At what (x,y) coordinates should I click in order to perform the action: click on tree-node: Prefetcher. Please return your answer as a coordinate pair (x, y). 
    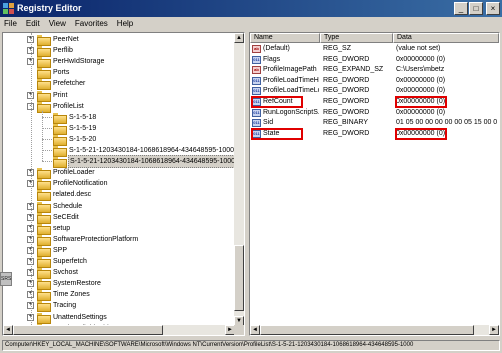
    Looking at the image, I should click on (61, 84).